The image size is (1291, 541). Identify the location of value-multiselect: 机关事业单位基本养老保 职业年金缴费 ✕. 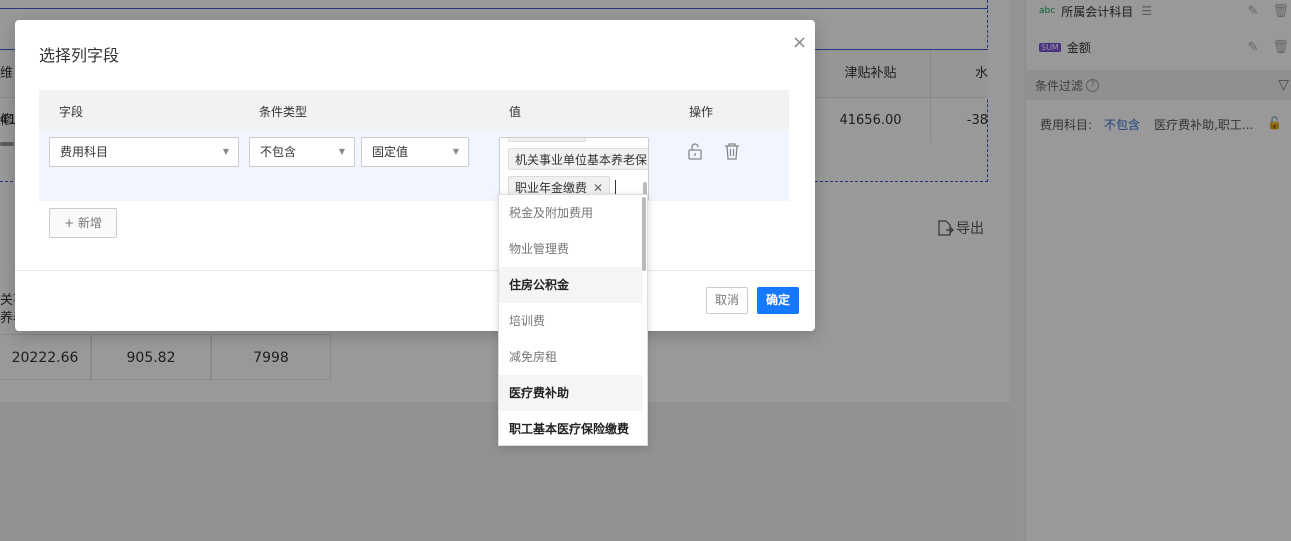
(574, 169).